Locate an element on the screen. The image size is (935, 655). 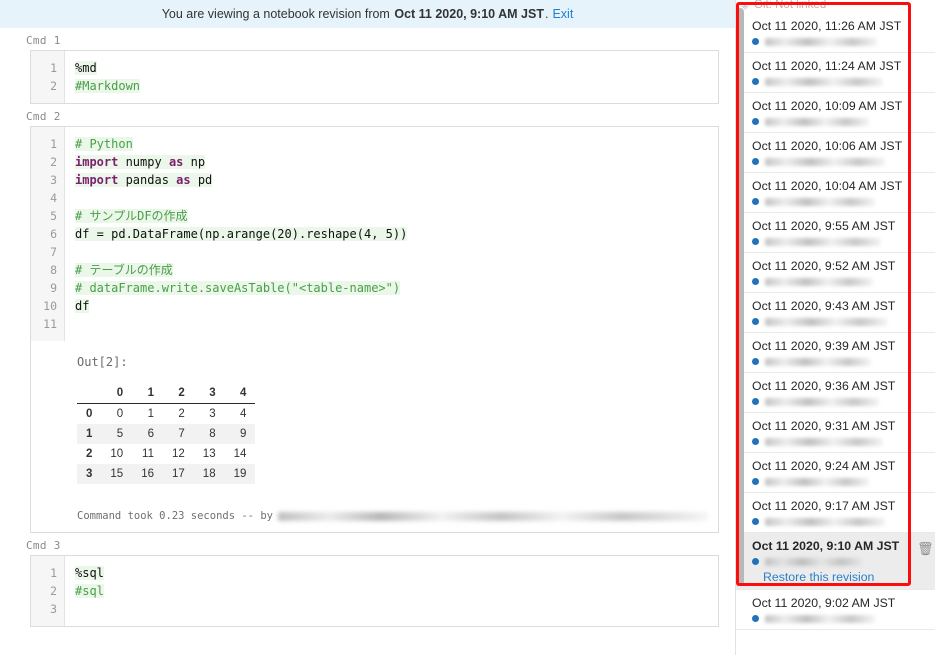
cell-label: Cmd 3 is located at coordinates (43, 545).